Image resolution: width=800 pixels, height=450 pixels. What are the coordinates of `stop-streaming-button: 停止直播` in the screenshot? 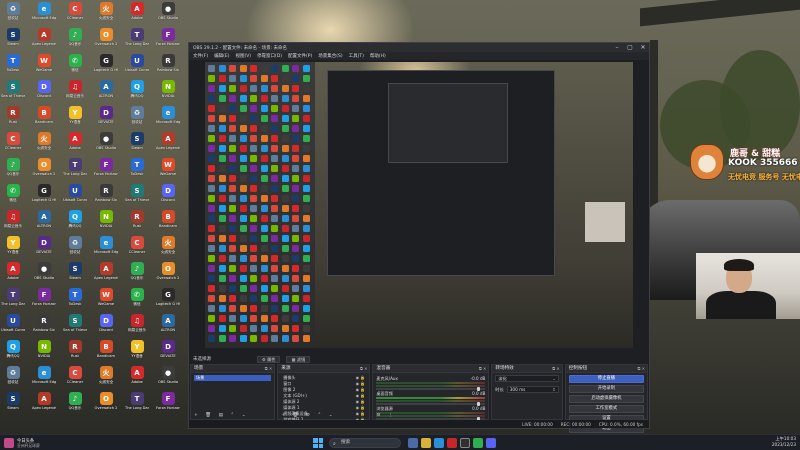 It's located at (606, 379).